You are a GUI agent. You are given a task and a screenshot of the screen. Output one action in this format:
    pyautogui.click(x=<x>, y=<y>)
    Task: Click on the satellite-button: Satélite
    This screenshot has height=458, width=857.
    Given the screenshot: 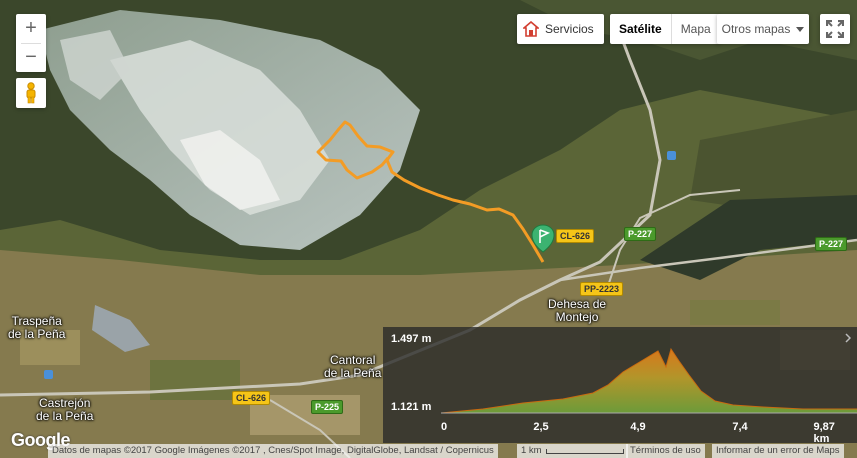 What is the action you would take?
    pyautogui.click(x=641, y=29)
    